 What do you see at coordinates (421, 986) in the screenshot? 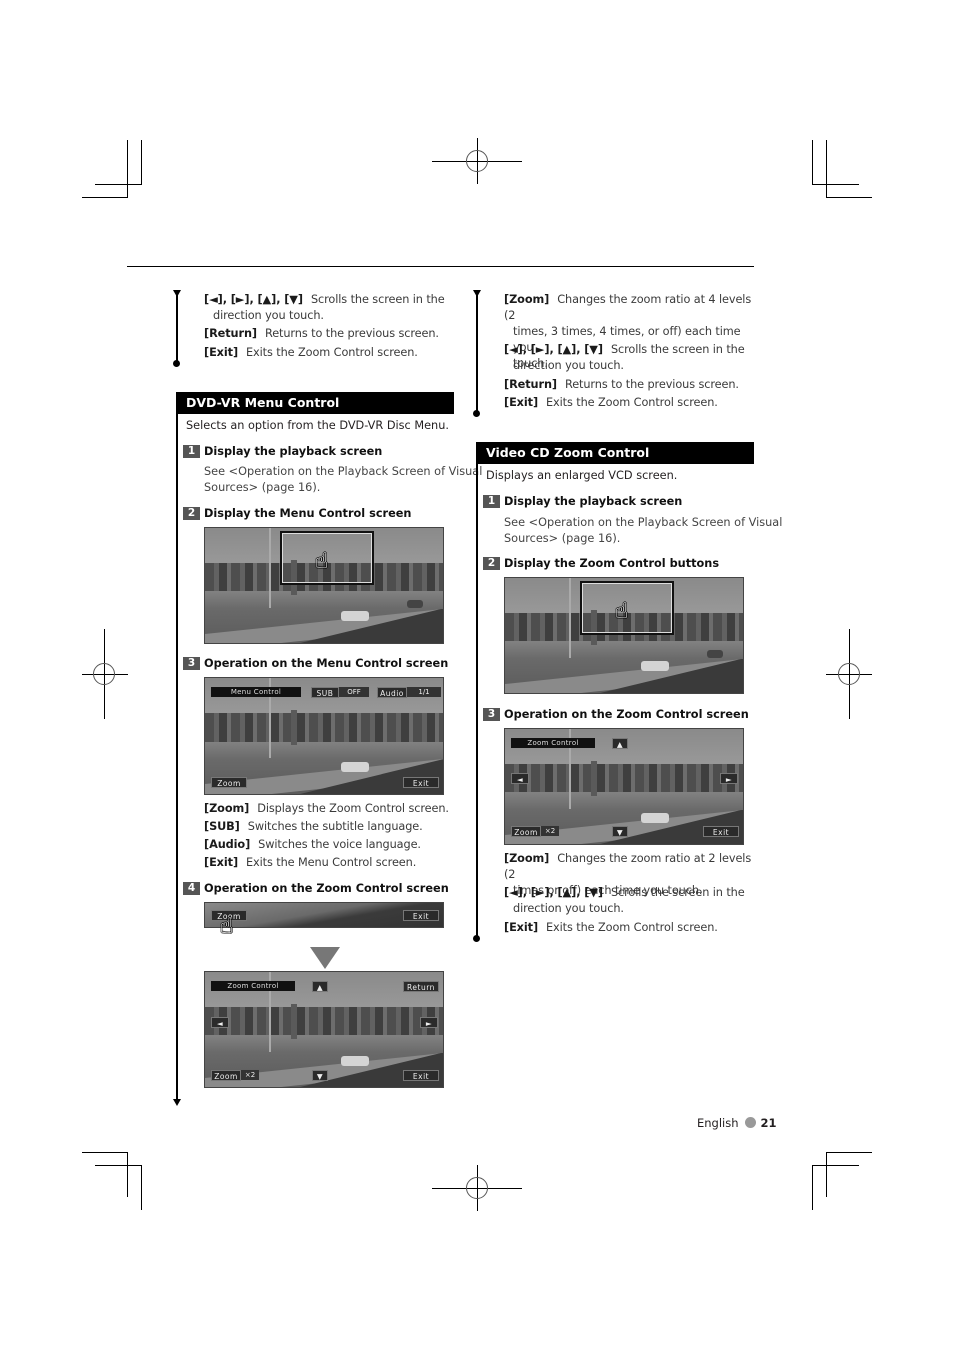
I see `return-button: Return` at bounding box center [421, 986].